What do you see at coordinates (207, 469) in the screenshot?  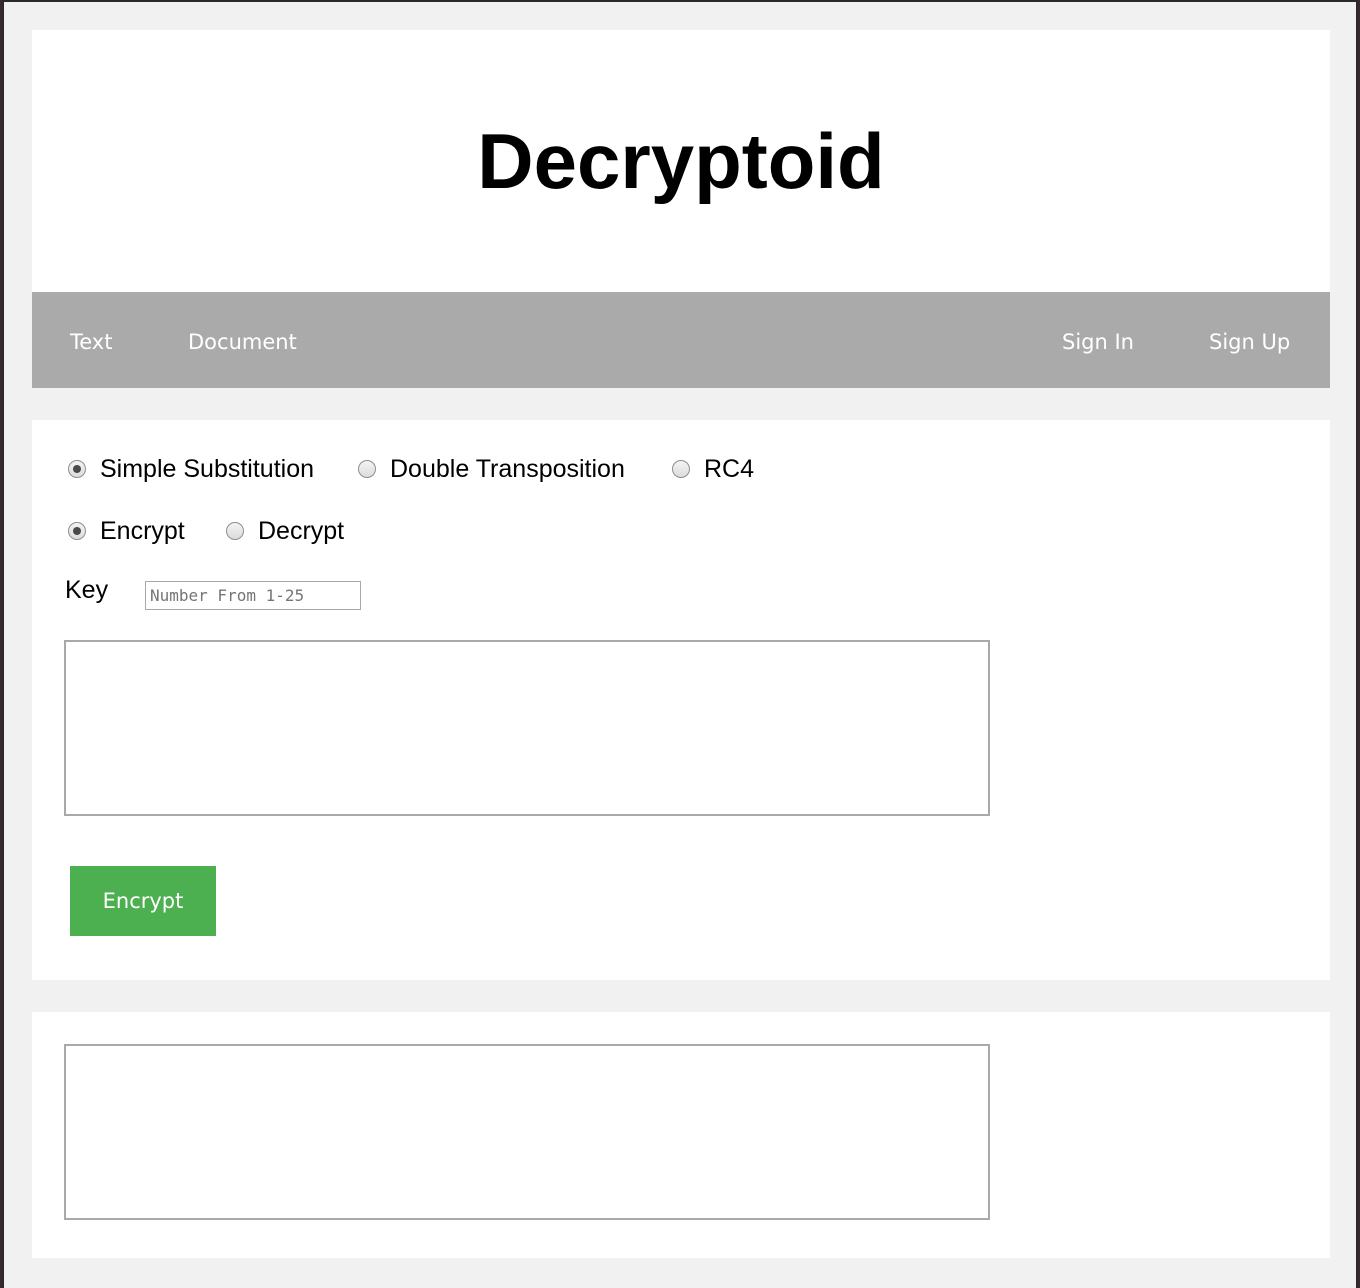 I see `radio-label: Simple Substitution` at bounding box center [207, 469].